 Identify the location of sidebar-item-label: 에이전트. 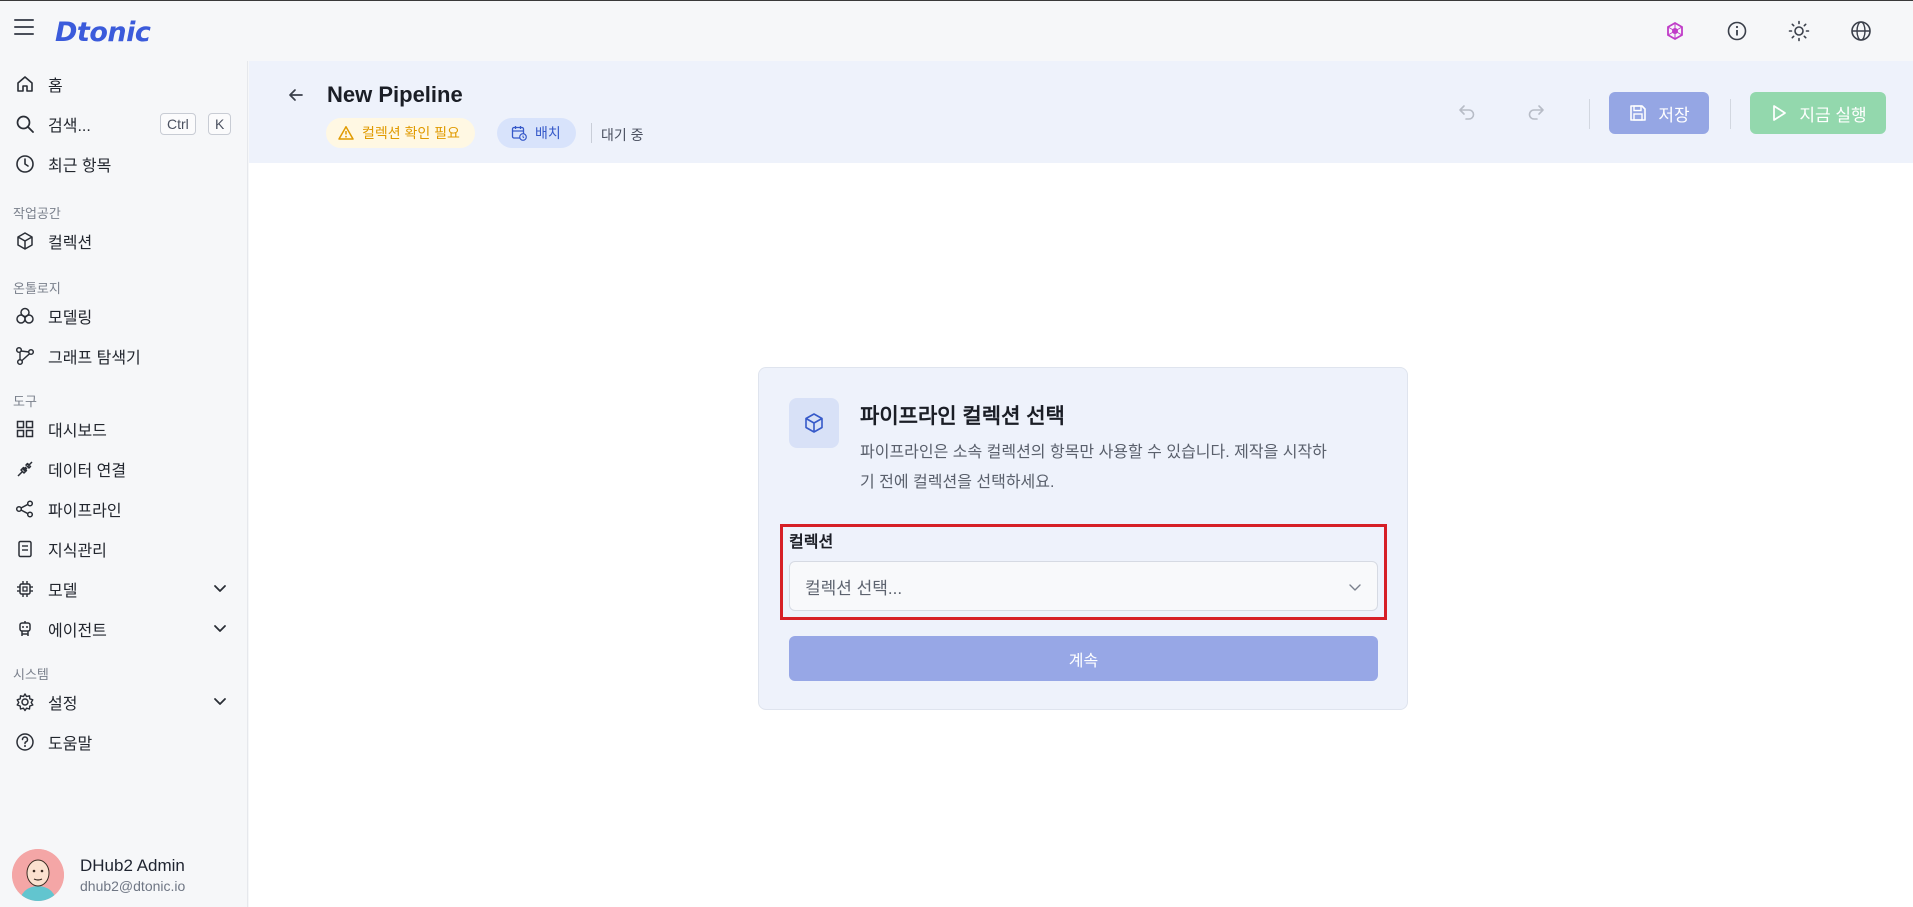
(77, 631).